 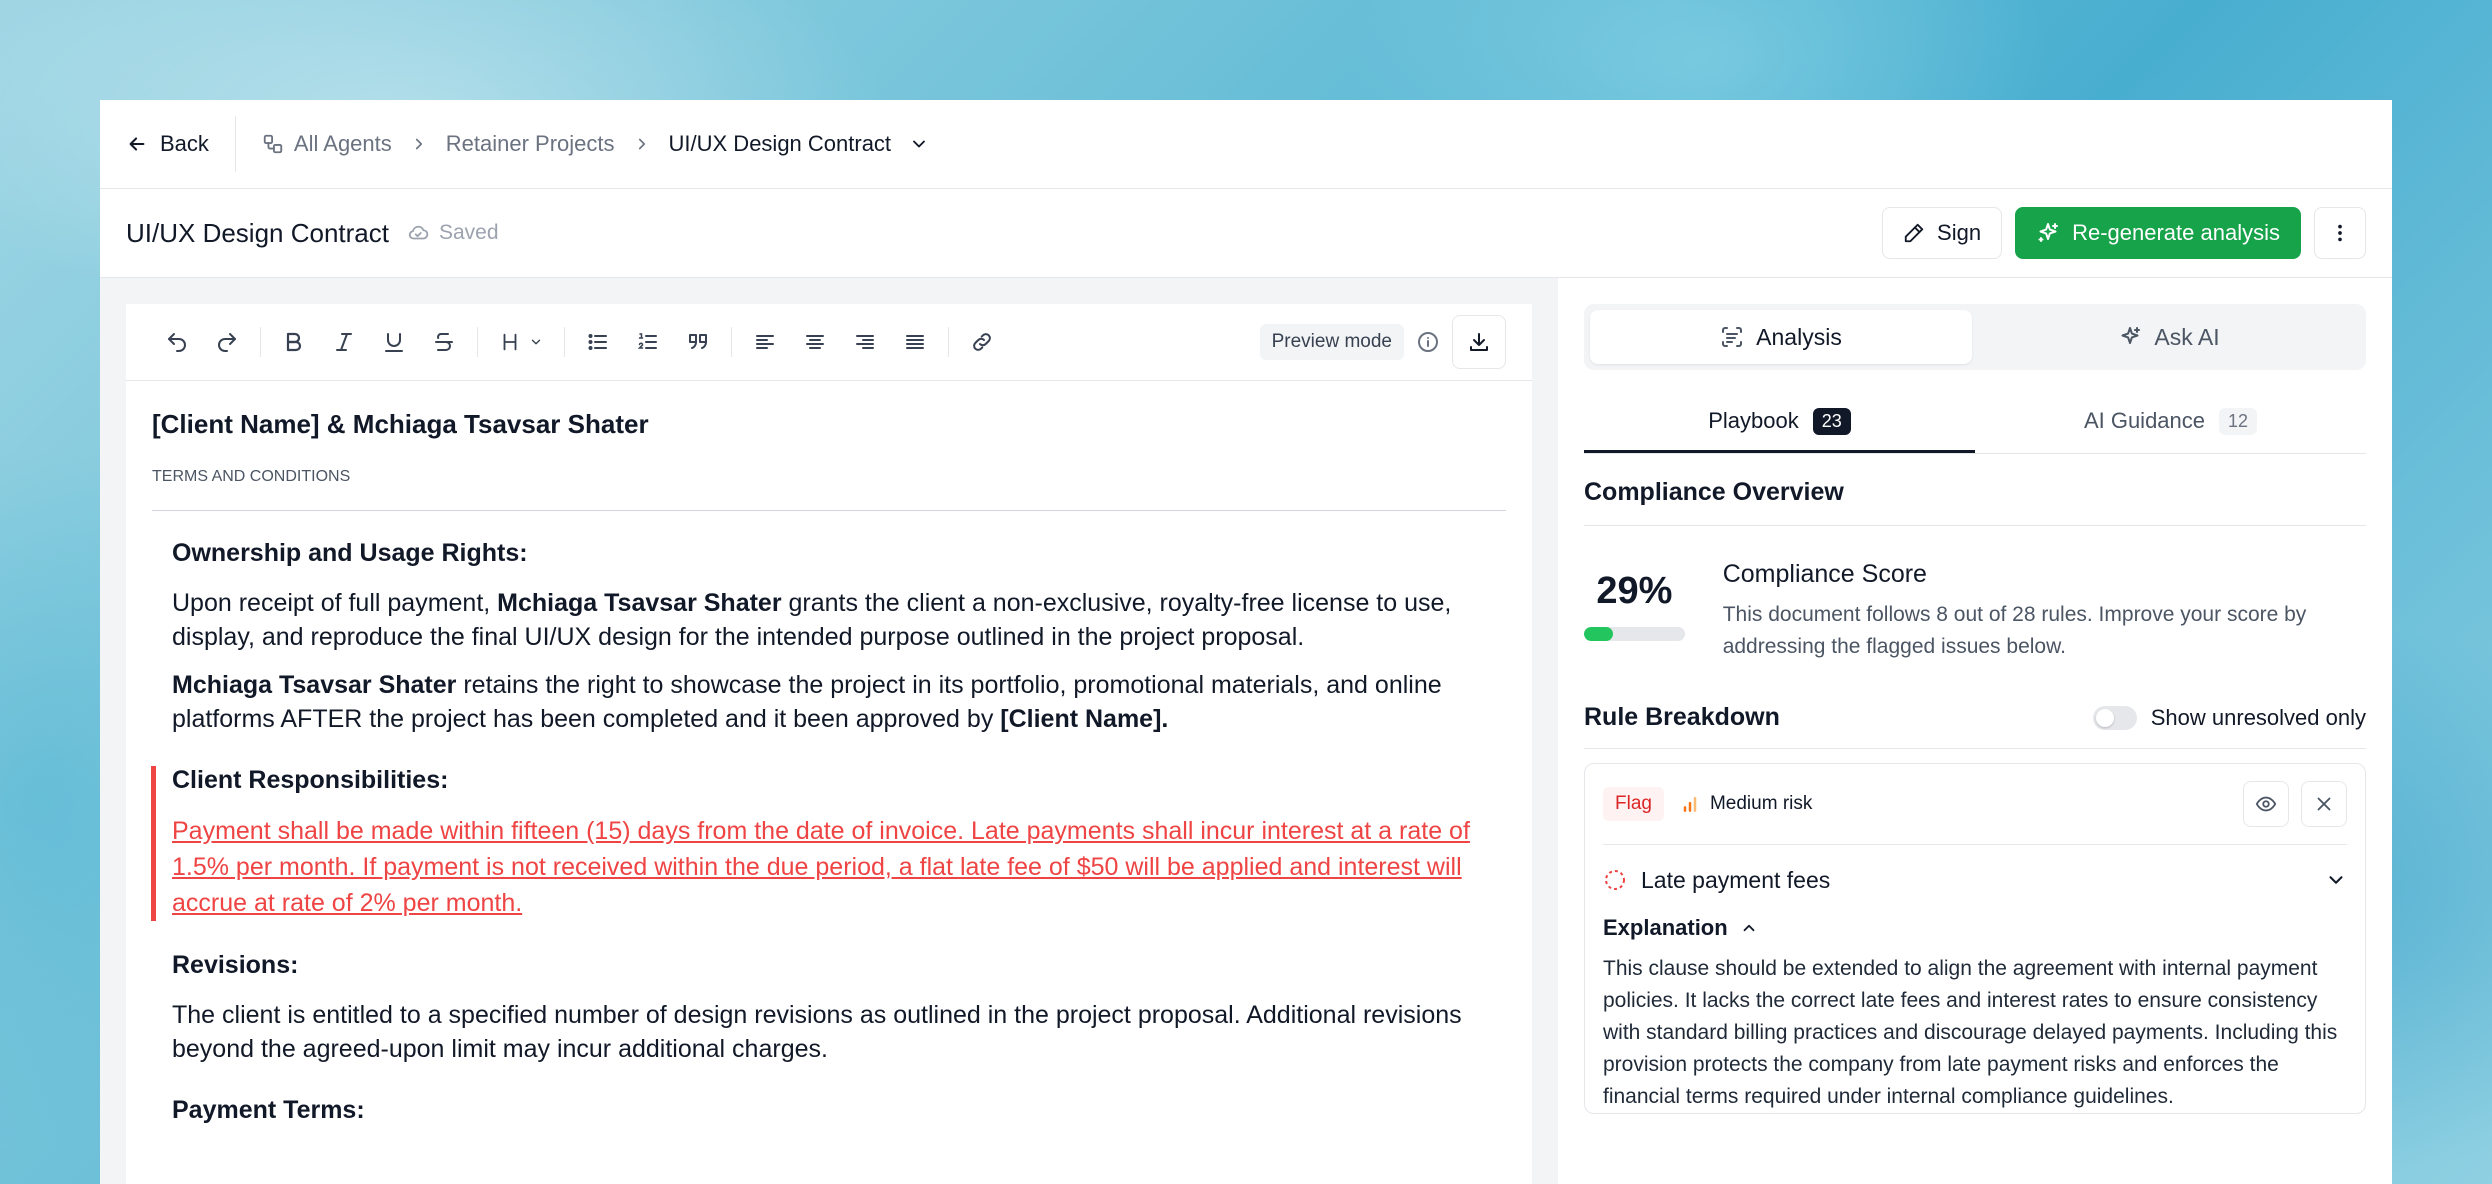 I want to click on bullet-list-icon, so click(x=598, y=342).